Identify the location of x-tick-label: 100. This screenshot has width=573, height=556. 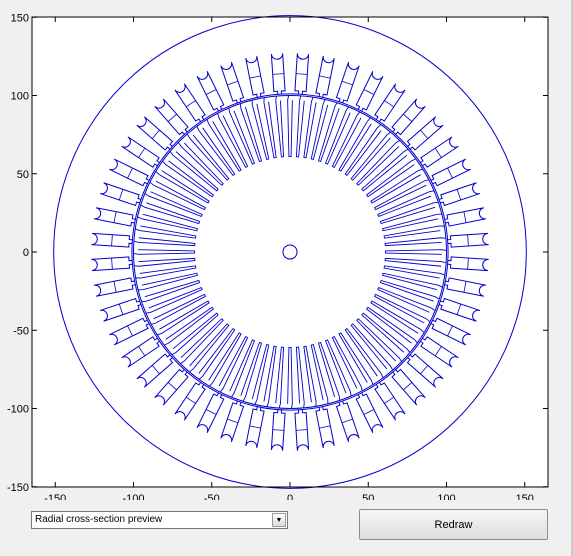
(446, 496).